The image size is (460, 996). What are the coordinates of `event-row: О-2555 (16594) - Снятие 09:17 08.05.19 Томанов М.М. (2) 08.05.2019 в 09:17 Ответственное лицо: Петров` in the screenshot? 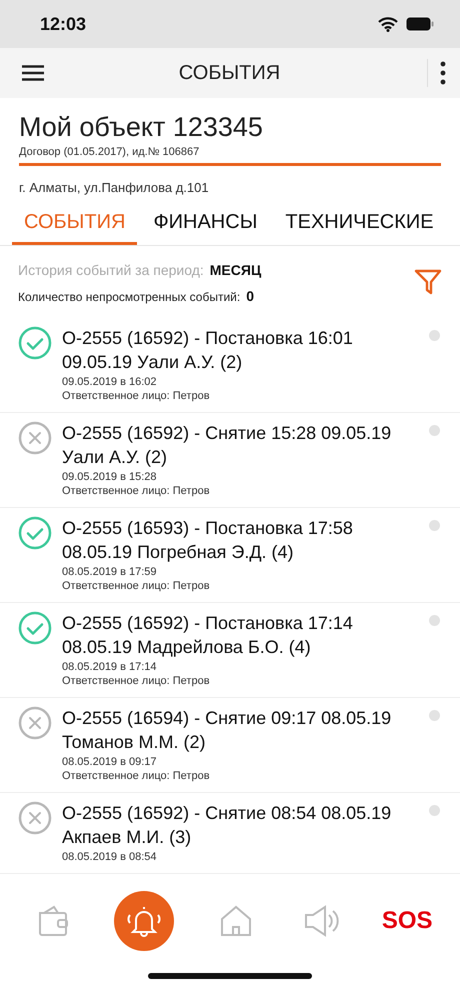 It's located at (230, 745).